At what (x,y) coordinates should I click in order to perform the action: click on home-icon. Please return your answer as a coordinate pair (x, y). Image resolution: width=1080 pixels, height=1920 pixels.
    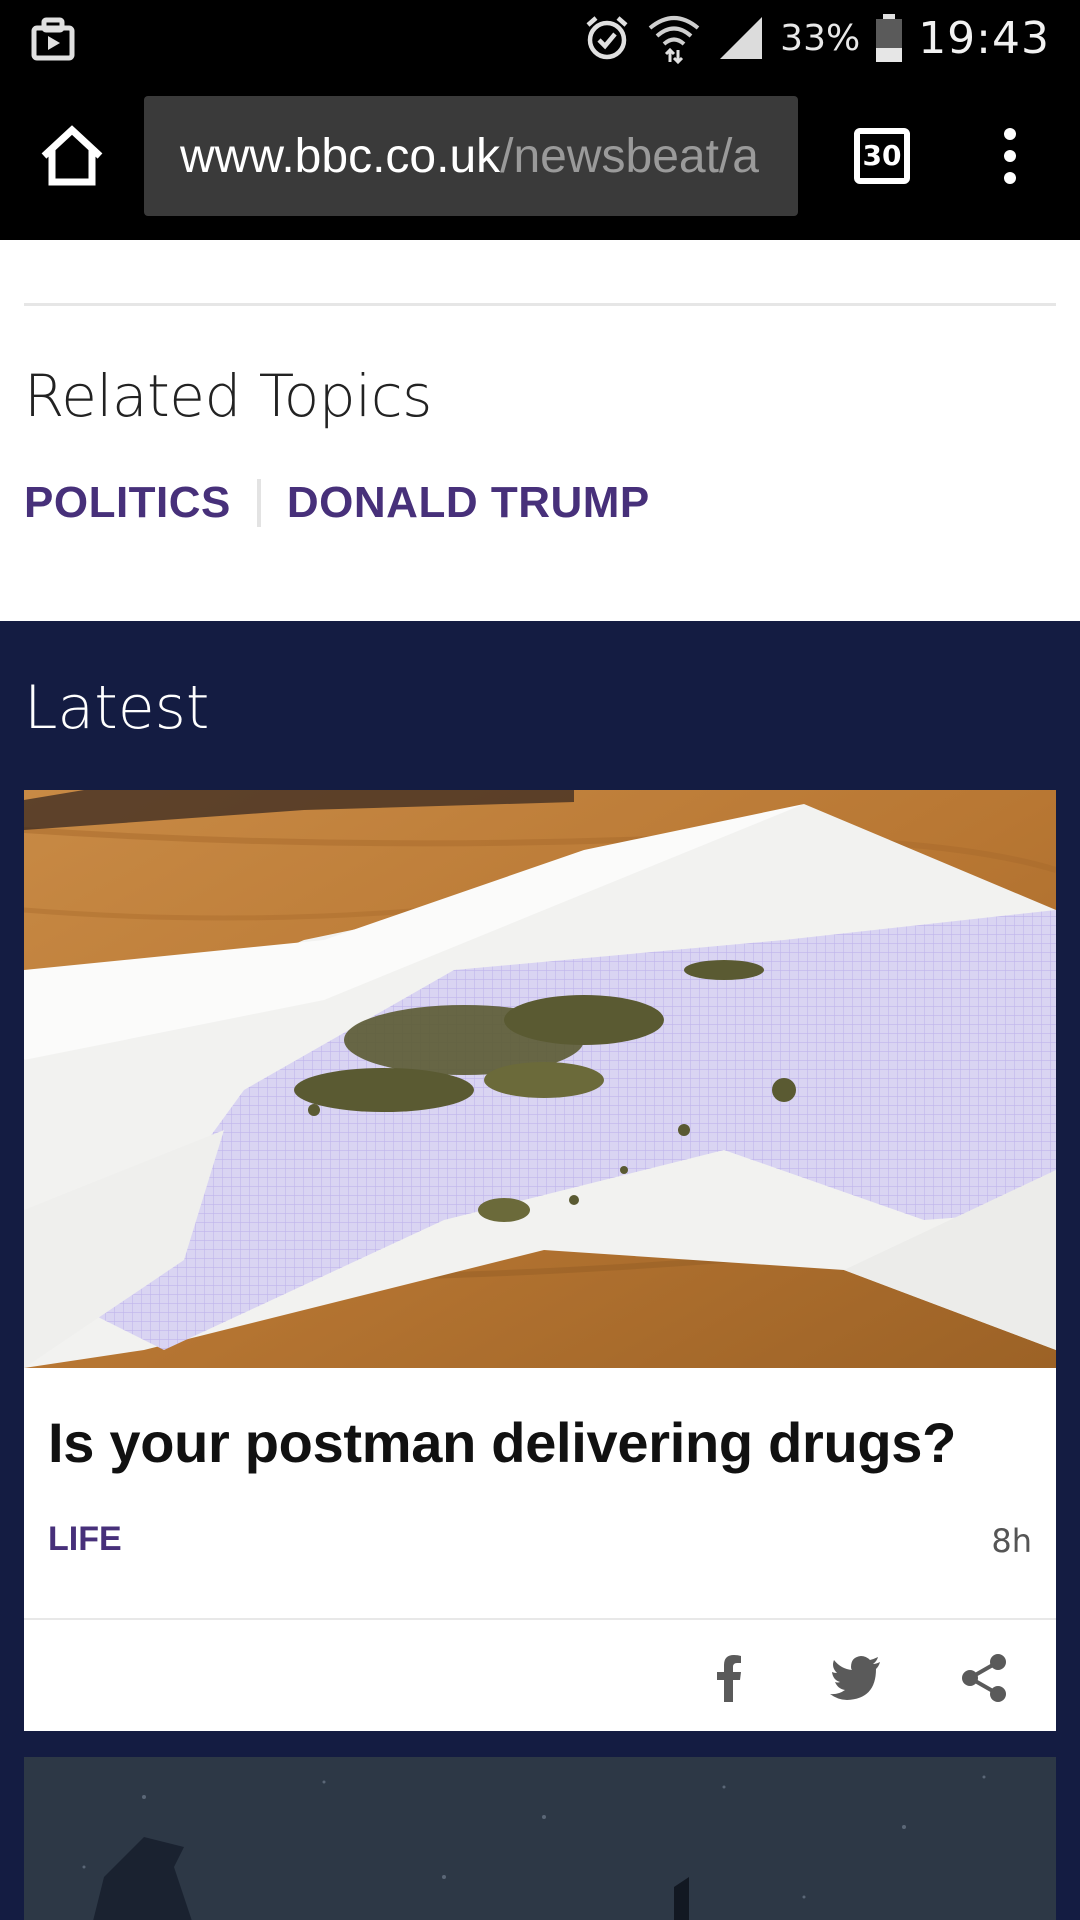
    Looking at the image, I should click on (72, 155).